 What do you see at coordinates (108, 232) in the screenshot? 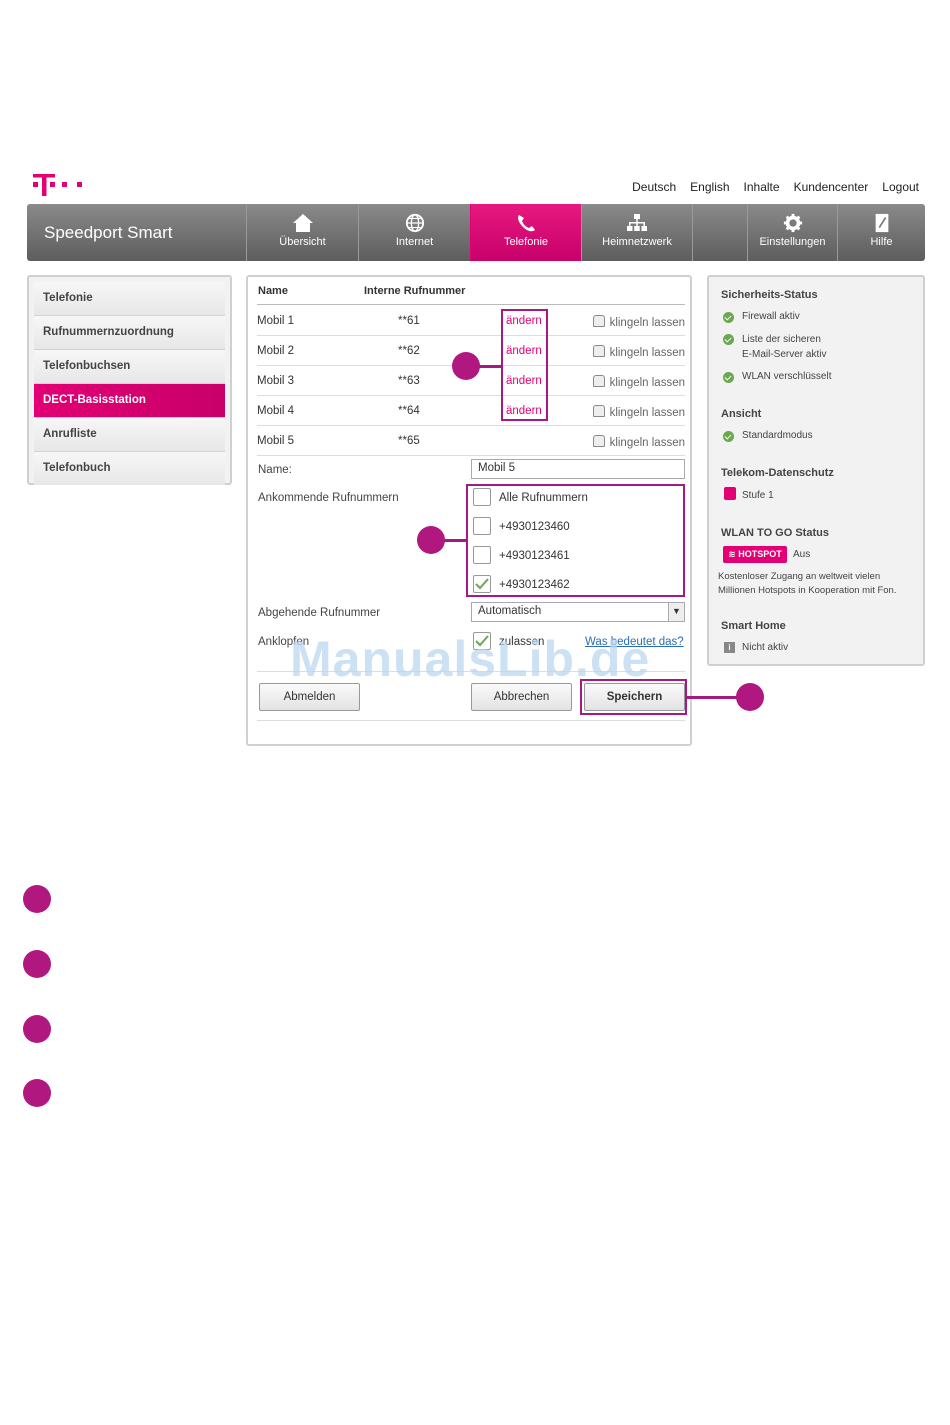
I see `brand-title: Speedport Smart` at bounding box center [108, 232].